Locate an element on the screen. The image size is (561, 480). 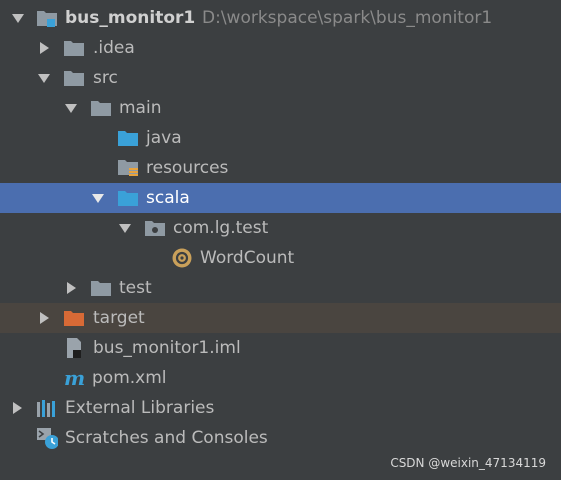
tree-row-target: target is located at coordinates (280, 318).